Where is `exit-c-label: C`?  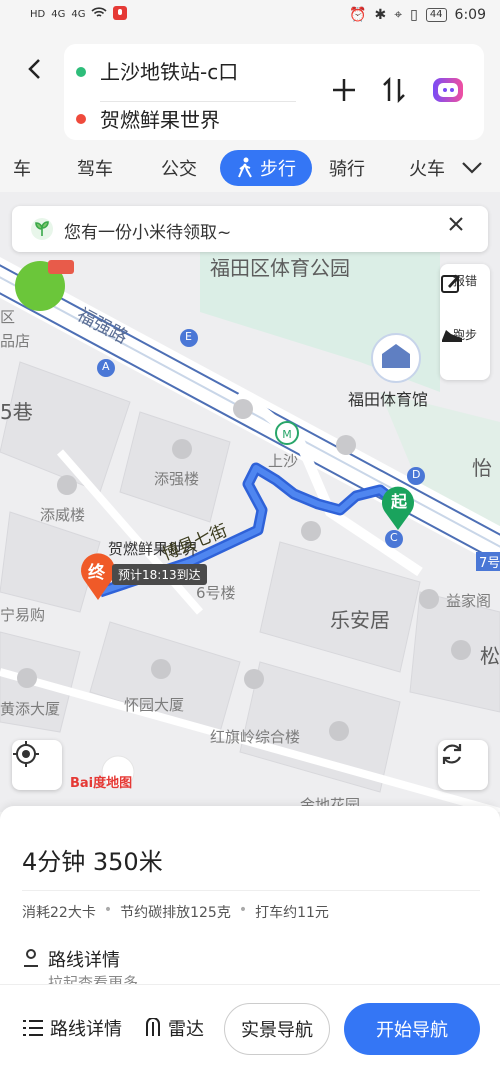 exit-c-label: C is located at coordinates (394, 537).